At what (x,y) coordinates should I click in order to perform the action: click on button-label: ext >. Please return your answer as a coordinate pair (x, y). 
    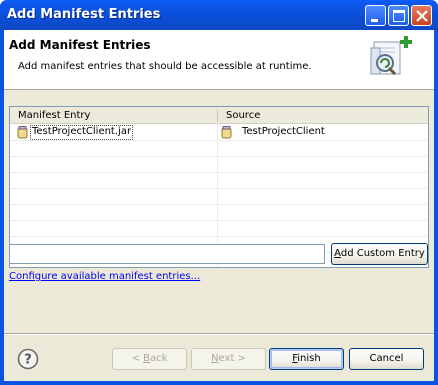
    Looking at the image, I should click on (232, 358).